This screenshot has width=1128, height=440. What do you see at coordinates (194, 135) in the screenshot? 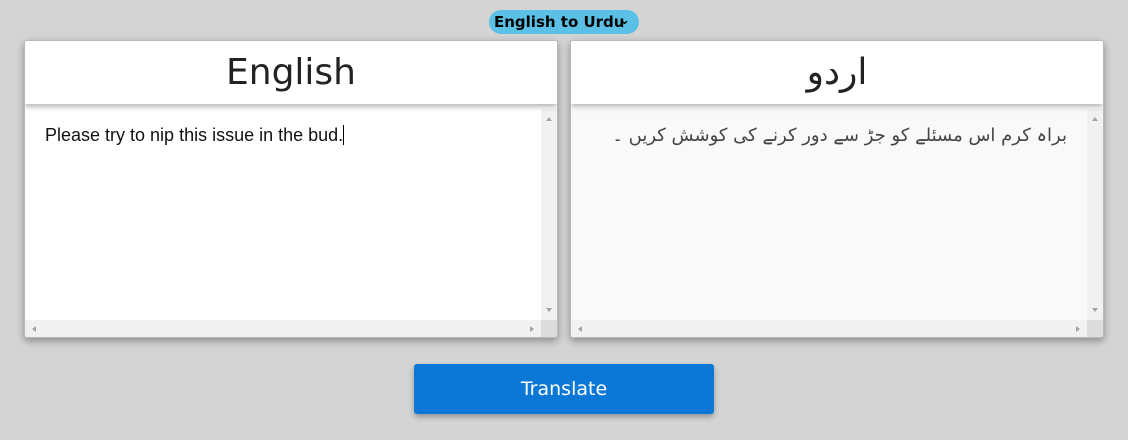
I see `source-text: Please try to nip this issue in the bud.` at bounding box center [194, 135].